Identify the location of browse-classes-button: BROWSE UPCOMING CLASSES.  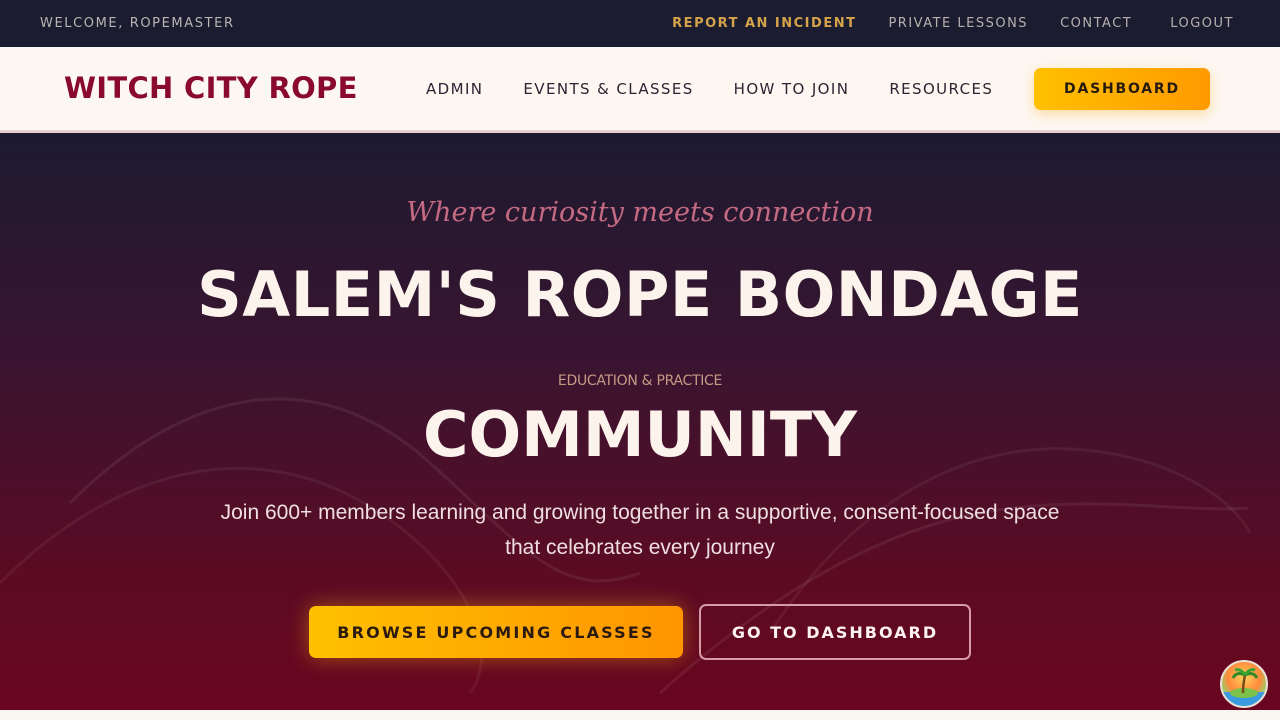
(496, 632).